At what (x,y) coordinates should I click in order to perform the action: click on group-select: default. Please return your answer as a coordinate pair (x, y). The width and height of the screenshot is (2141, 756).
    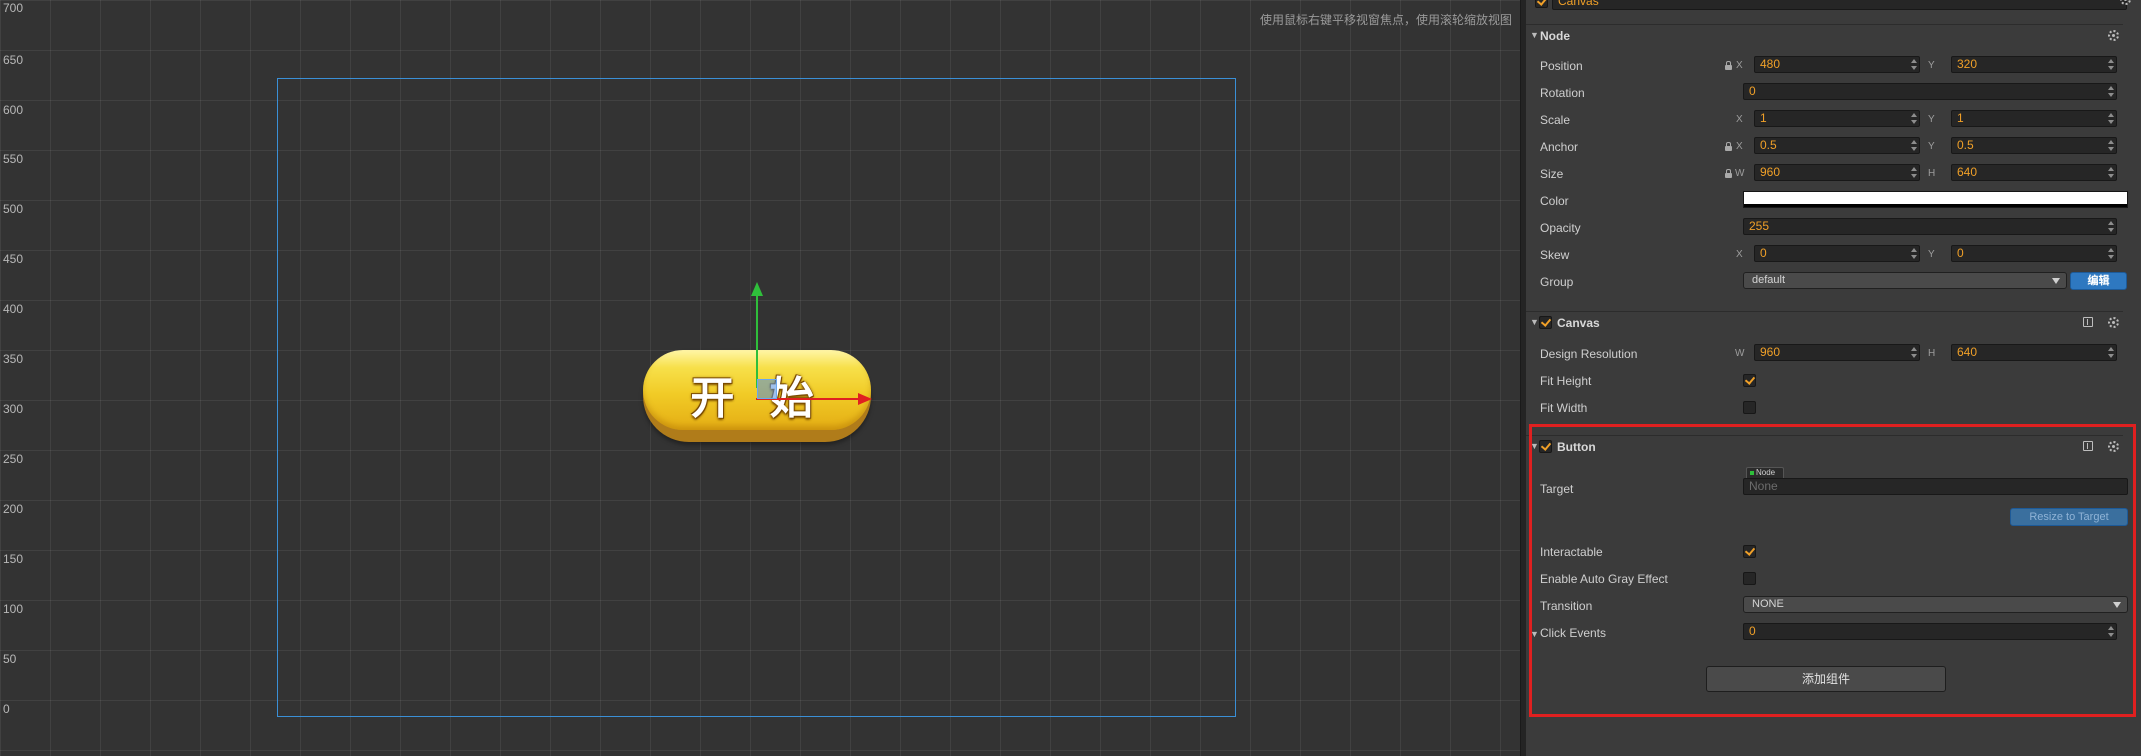
    Looking at the image, I should click on (1905, 280).